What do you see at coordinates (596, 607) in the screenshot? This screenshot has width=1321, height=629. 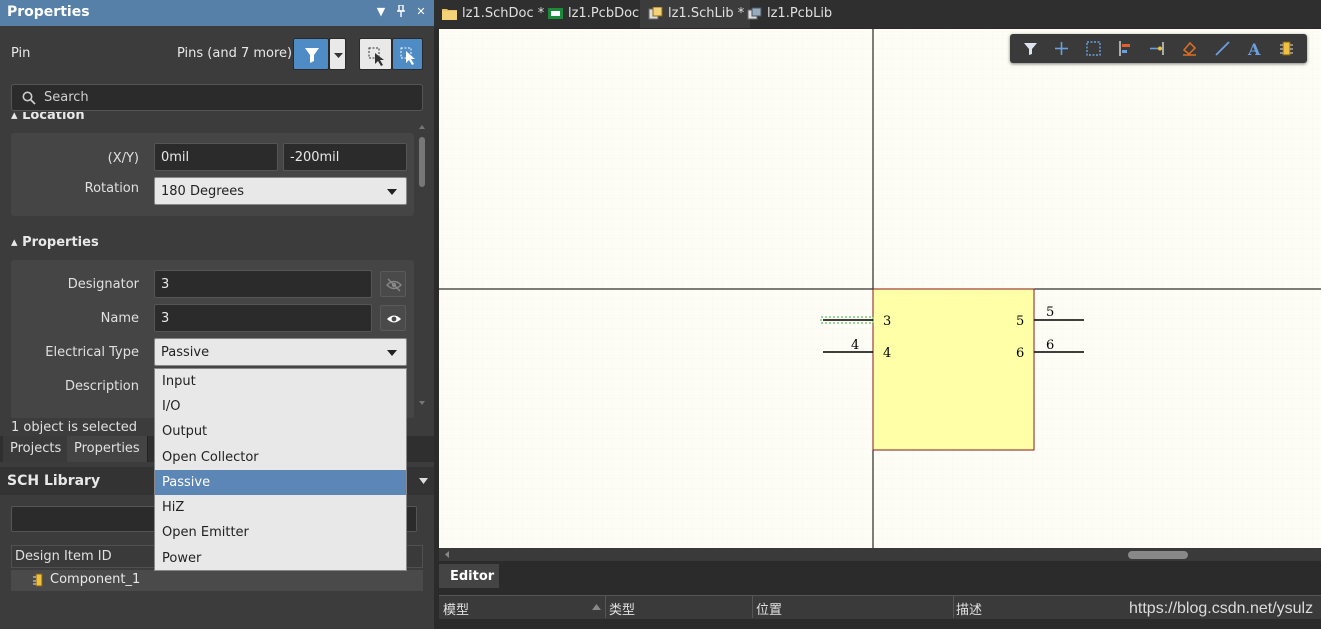 I see `sort-ascending-icon` at bounding box center [596, 607].